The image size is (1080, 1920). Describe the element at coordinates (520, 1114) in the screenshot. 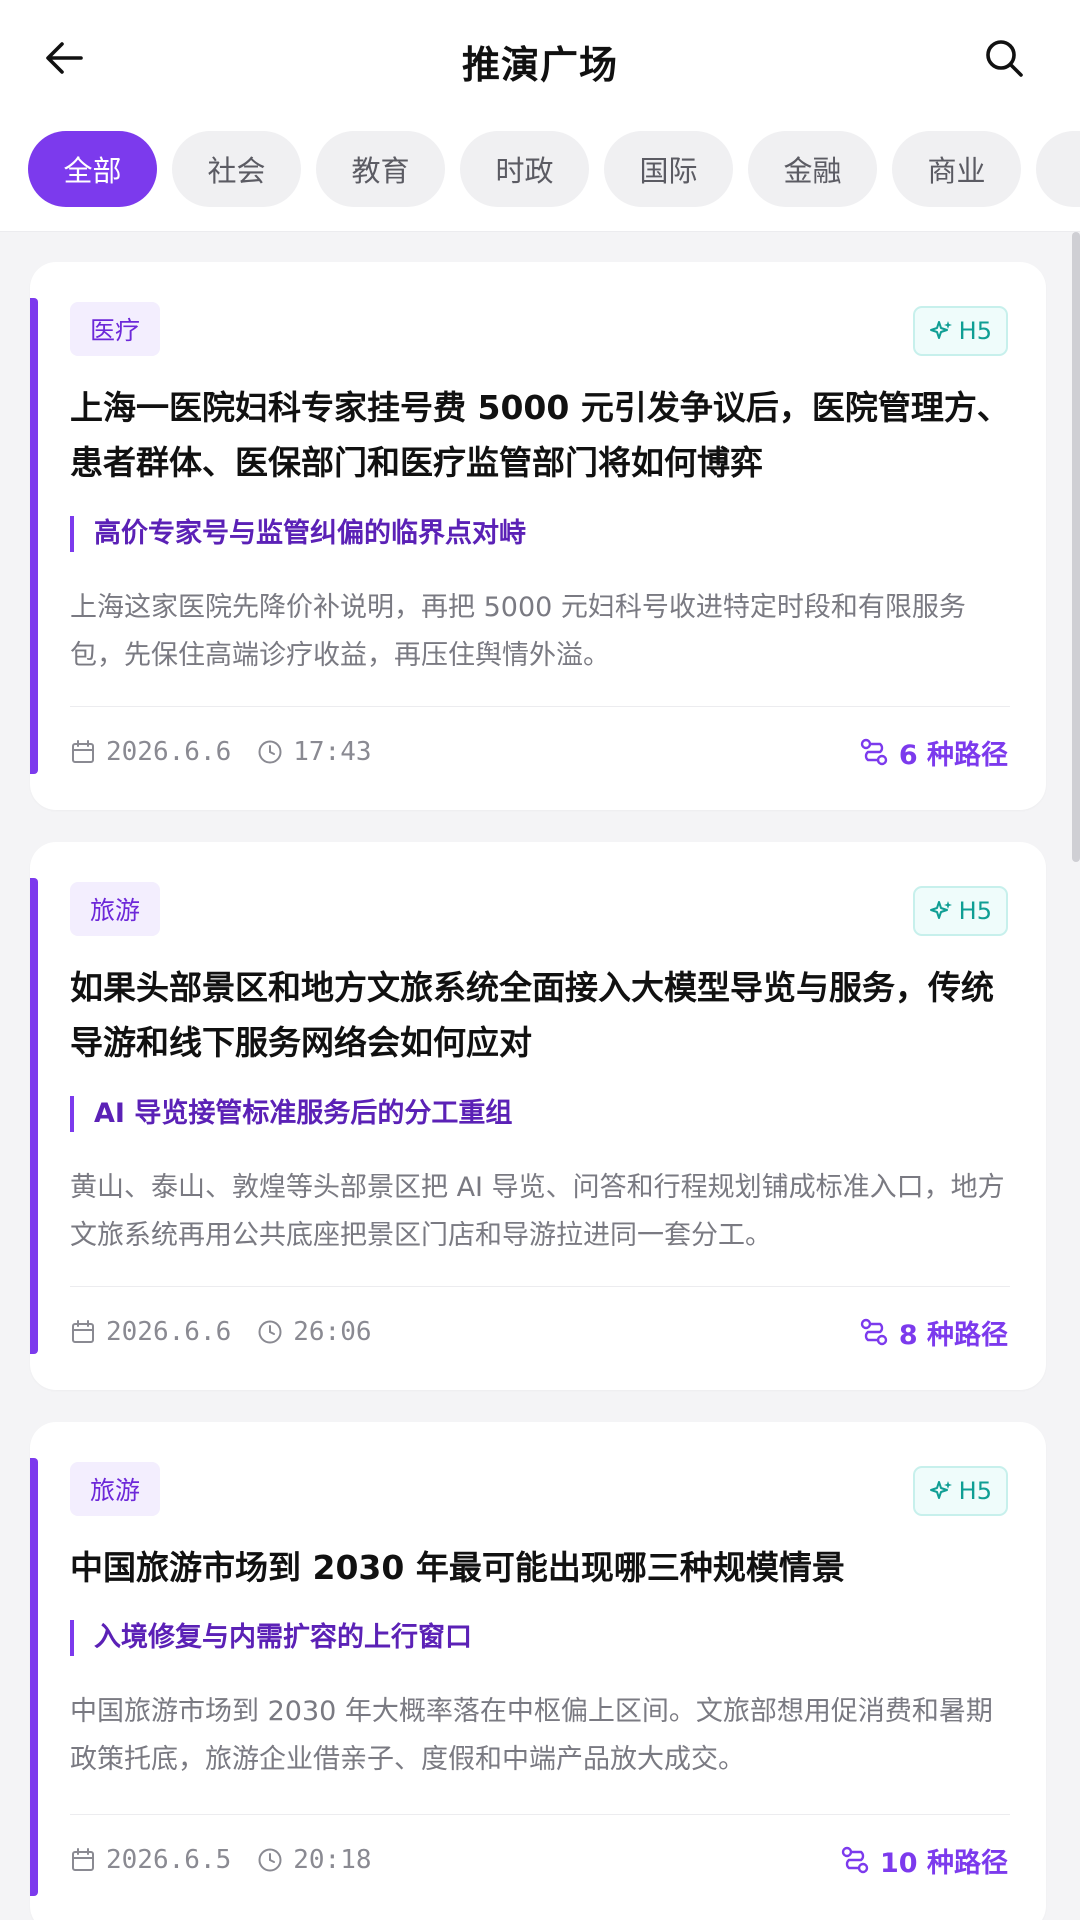

I see `card-subhead: AI 导览接管标准服务后的分工重组` at that location.